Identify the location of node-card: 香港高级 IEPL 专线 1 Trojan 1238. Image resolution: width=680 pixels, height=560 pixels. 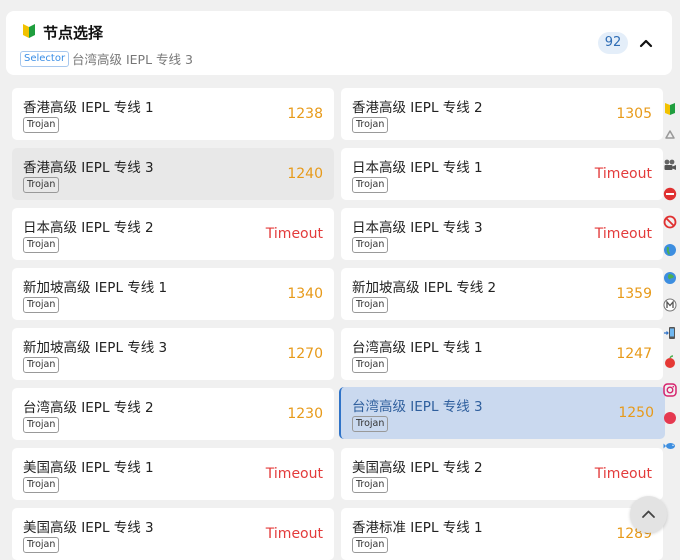
(173, 114).